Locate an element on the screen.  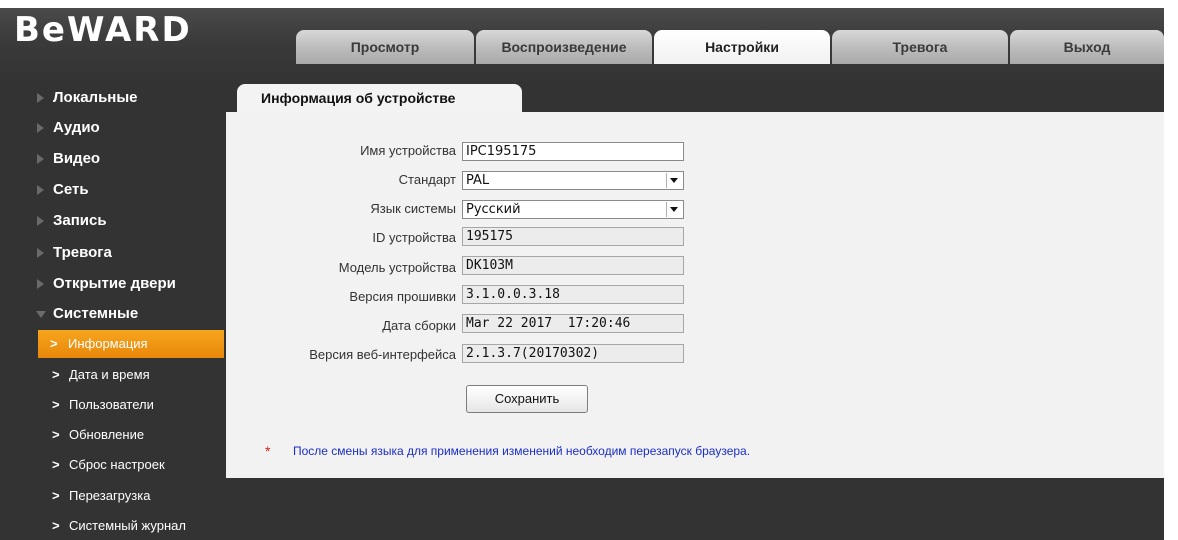
tab-alarm: Тревога is located at coordinates (920, 47).